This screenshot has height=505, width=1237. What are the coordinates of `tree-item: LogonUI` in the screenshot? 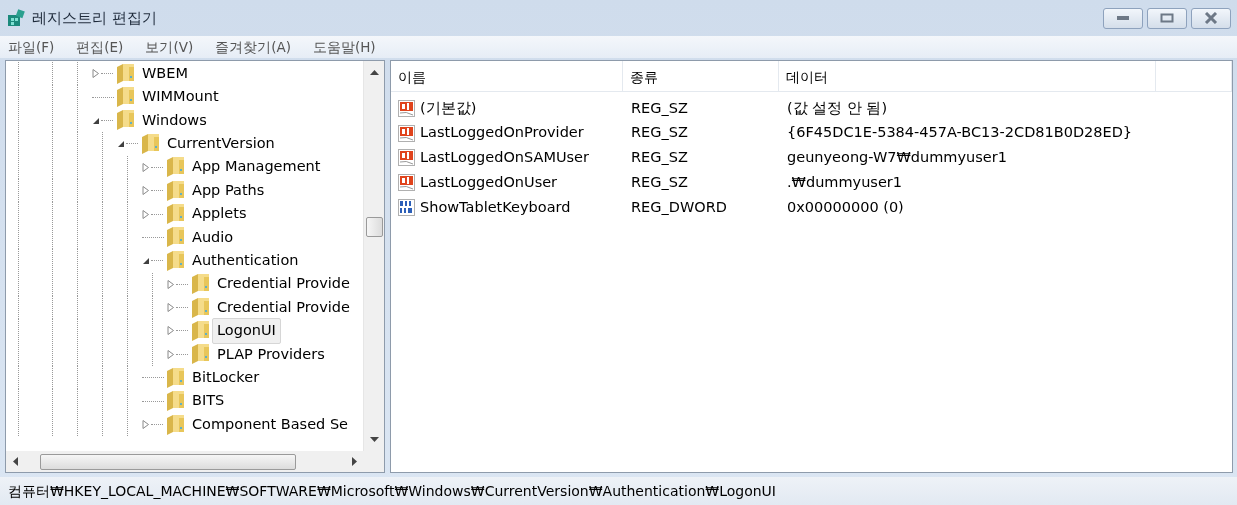 It's located at (246, 331).